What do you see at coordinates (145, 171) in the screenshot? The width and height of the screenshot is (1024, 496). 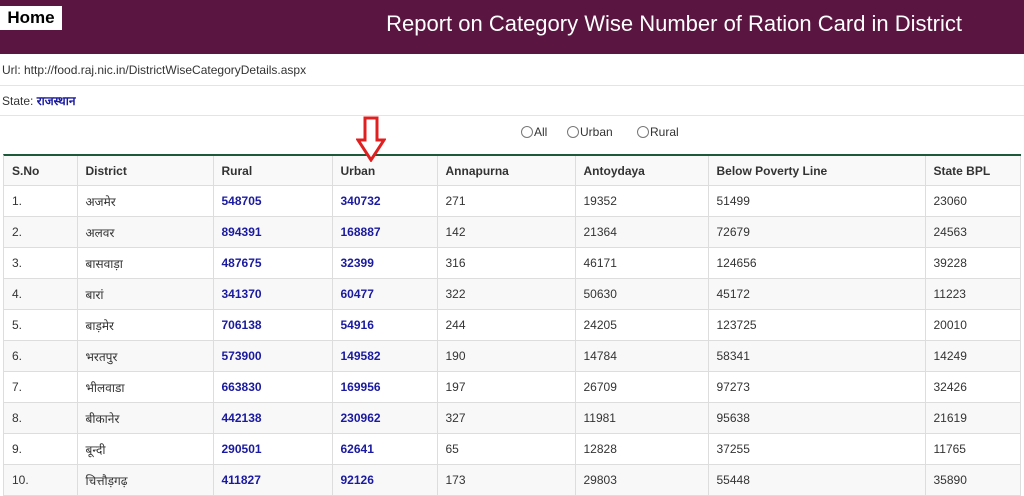 I see `col-header-district: District` at bounding box center [145, 171].